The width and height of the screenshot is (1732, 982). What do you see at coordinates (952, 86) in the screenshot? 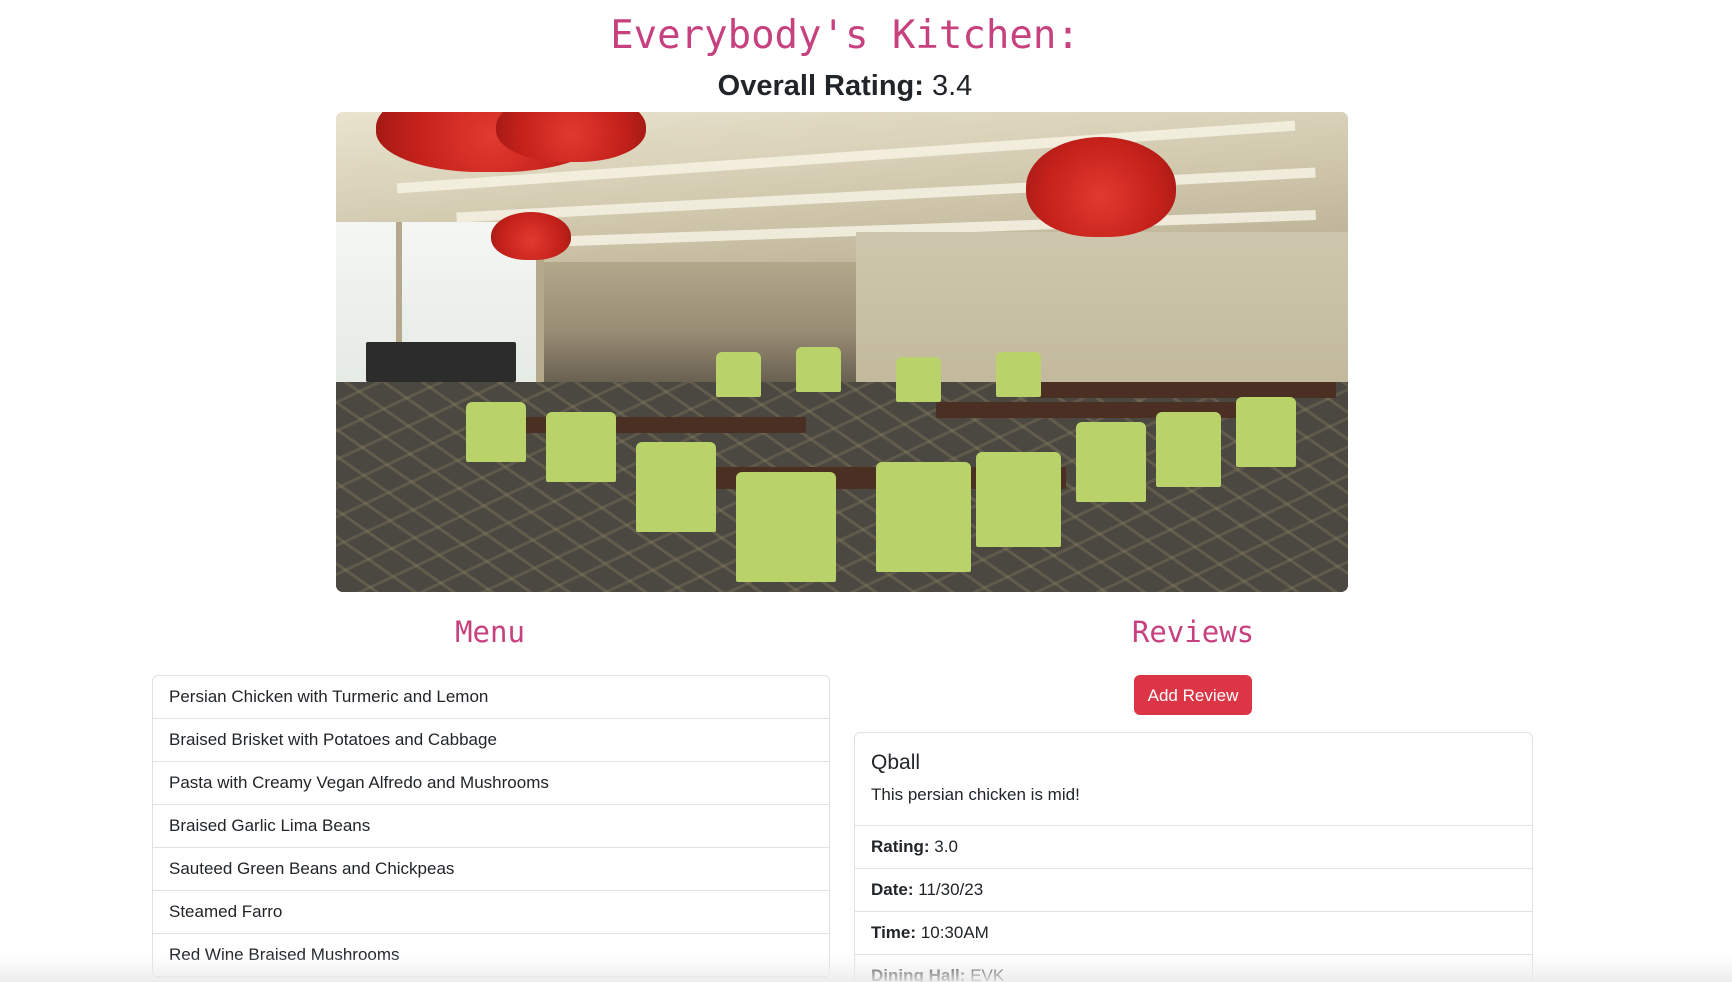
I see `overall-rating-value: 3.4` at bounding box center [952, 86].